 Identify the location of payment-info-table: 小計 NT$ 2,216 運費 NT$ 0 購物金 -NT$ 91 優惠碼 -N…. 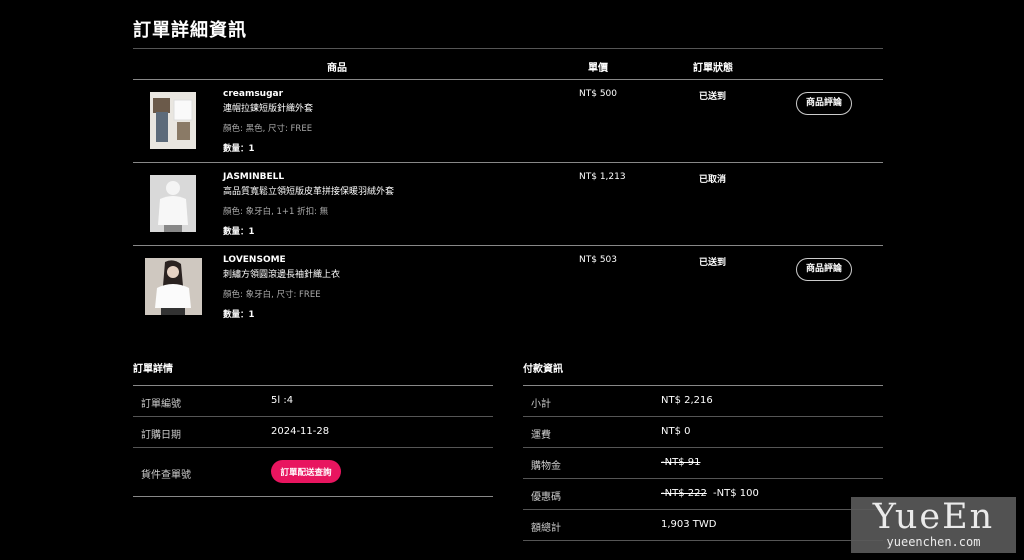
(703, 463).